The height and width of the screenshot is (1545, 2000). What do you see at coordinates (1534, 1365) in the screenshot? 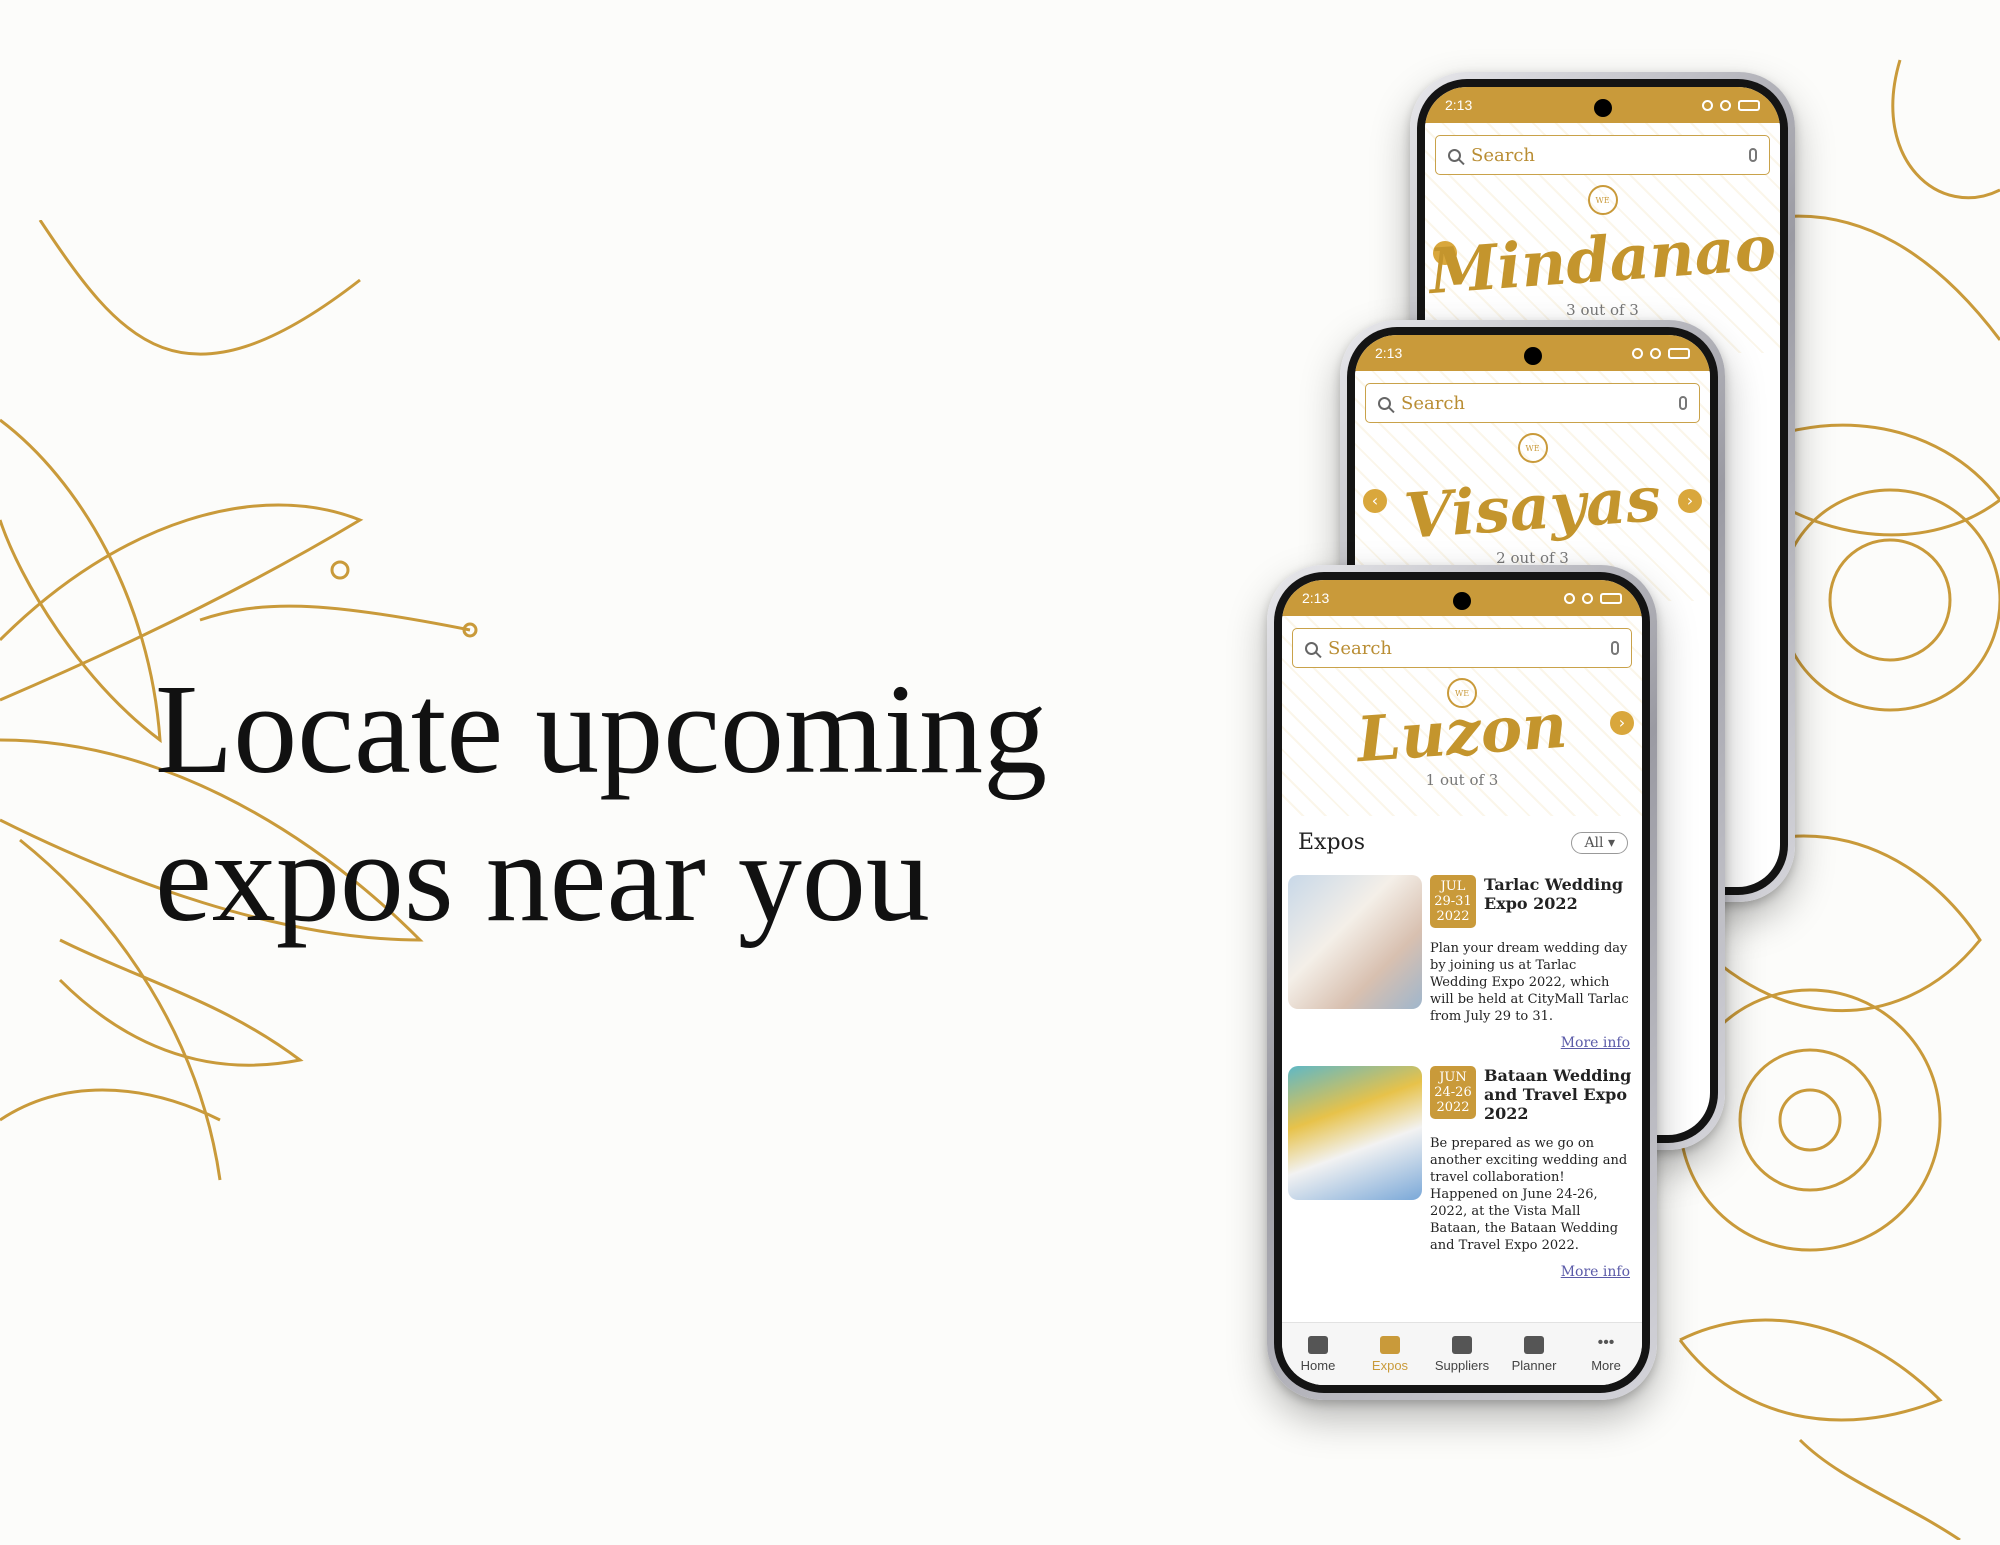
I see `tab-label: Planner` at bounding box center [1534, 1365].